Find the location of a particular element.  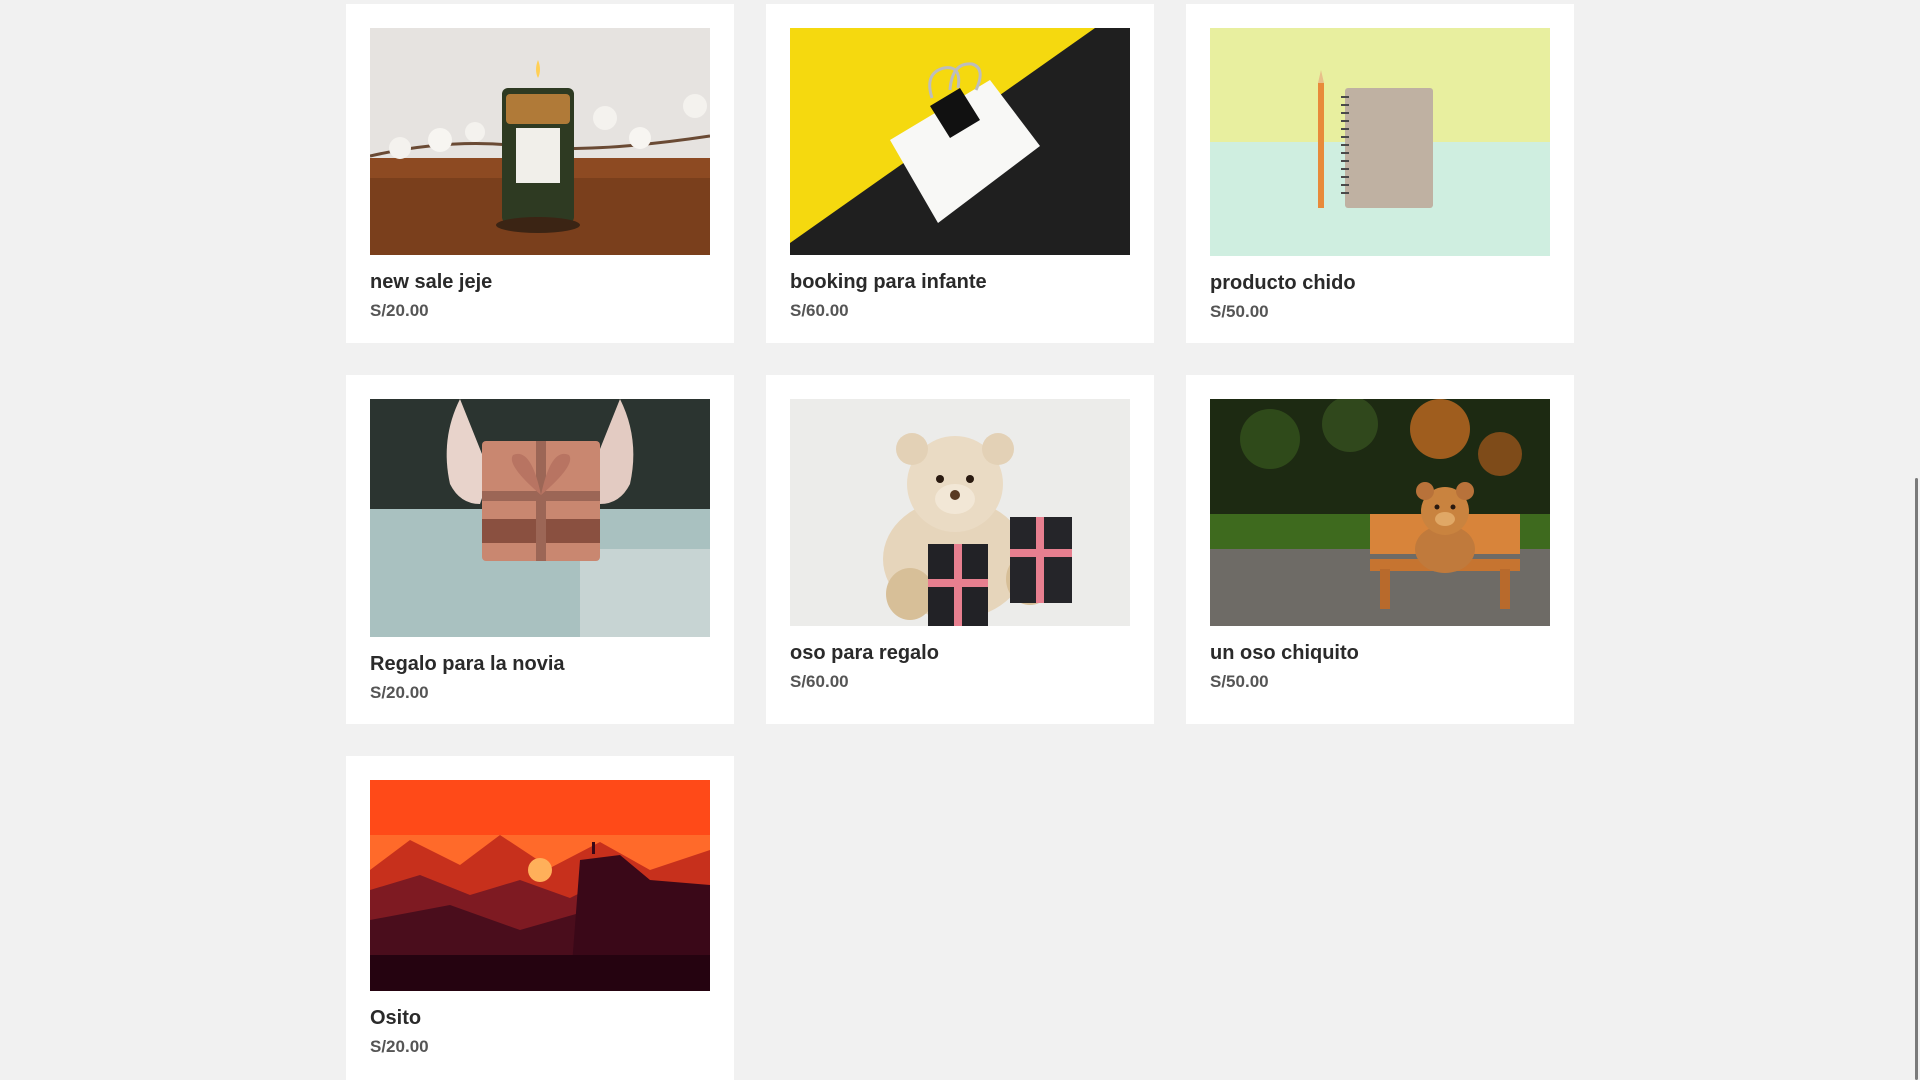

product-card: producto chido S/50.00 is located at coordinates (1380, 173).